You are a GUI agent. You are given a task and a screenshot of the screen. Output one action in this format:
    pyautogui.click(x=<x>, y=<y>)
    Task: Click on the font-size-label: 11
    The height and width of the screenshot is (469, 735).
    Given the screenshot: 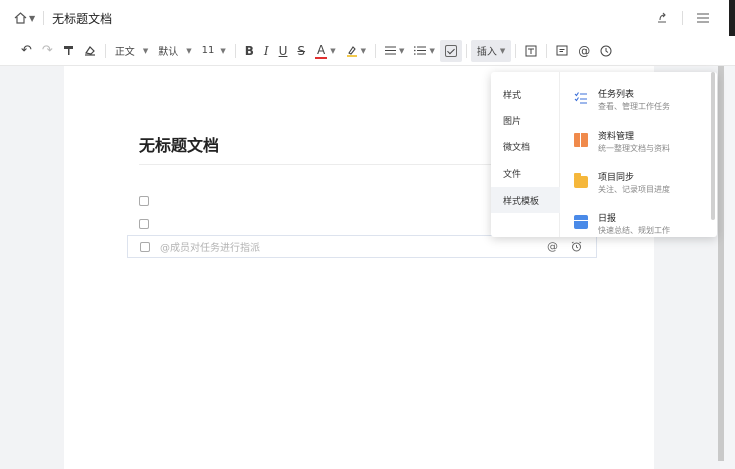 What is the action you would take?
    pyautogui.click(x=208, y=50)
    